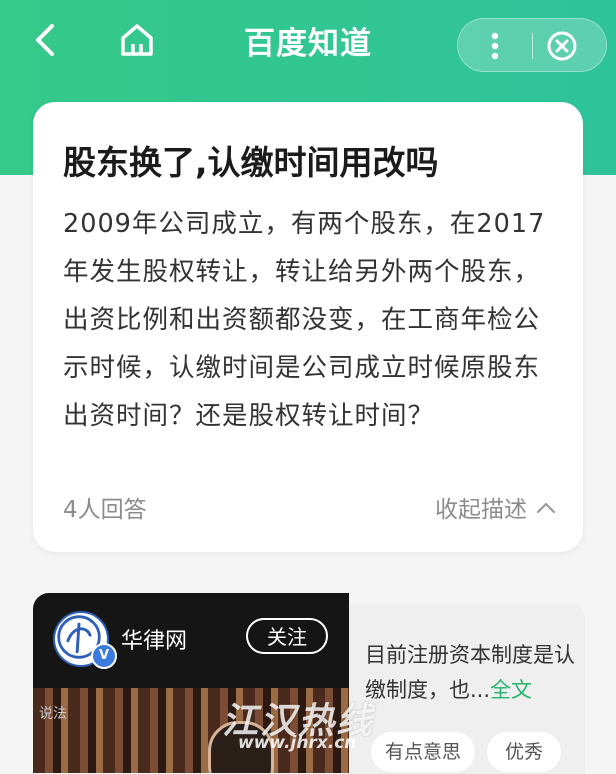  I want to click on collapse-description-button: 收起描述, so click(496, 507).